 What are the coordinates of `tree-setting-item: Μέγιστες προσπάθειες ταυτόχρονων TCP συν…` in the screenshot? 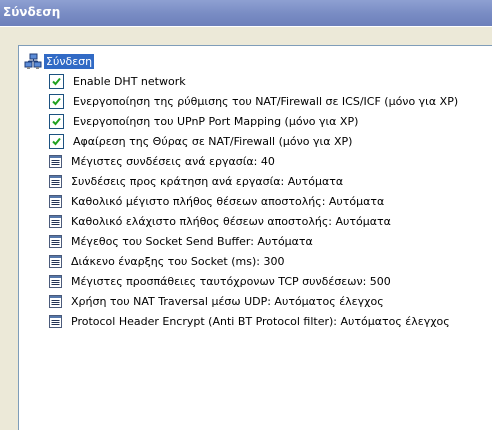 It's located at (220, 281).